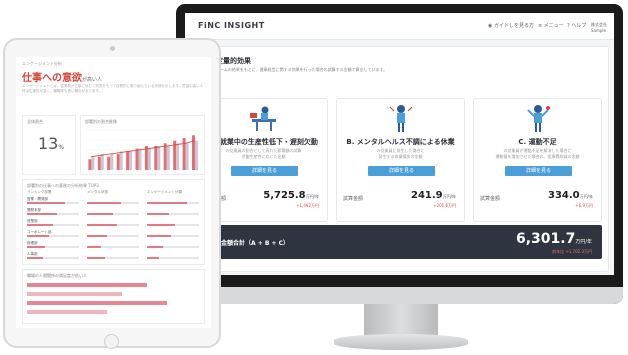 This screenshot has height=355, width=628. I want to click on card-b-title: B. メンタルヘルス不調による休業, so click(400, 142).